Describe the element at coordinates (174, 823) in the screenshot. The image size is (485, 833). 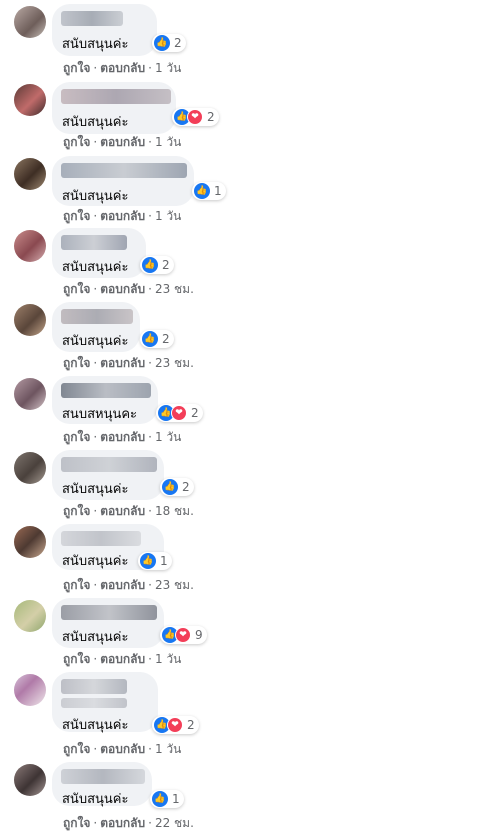
I see `timestamp: 22 ชม.` at that location.